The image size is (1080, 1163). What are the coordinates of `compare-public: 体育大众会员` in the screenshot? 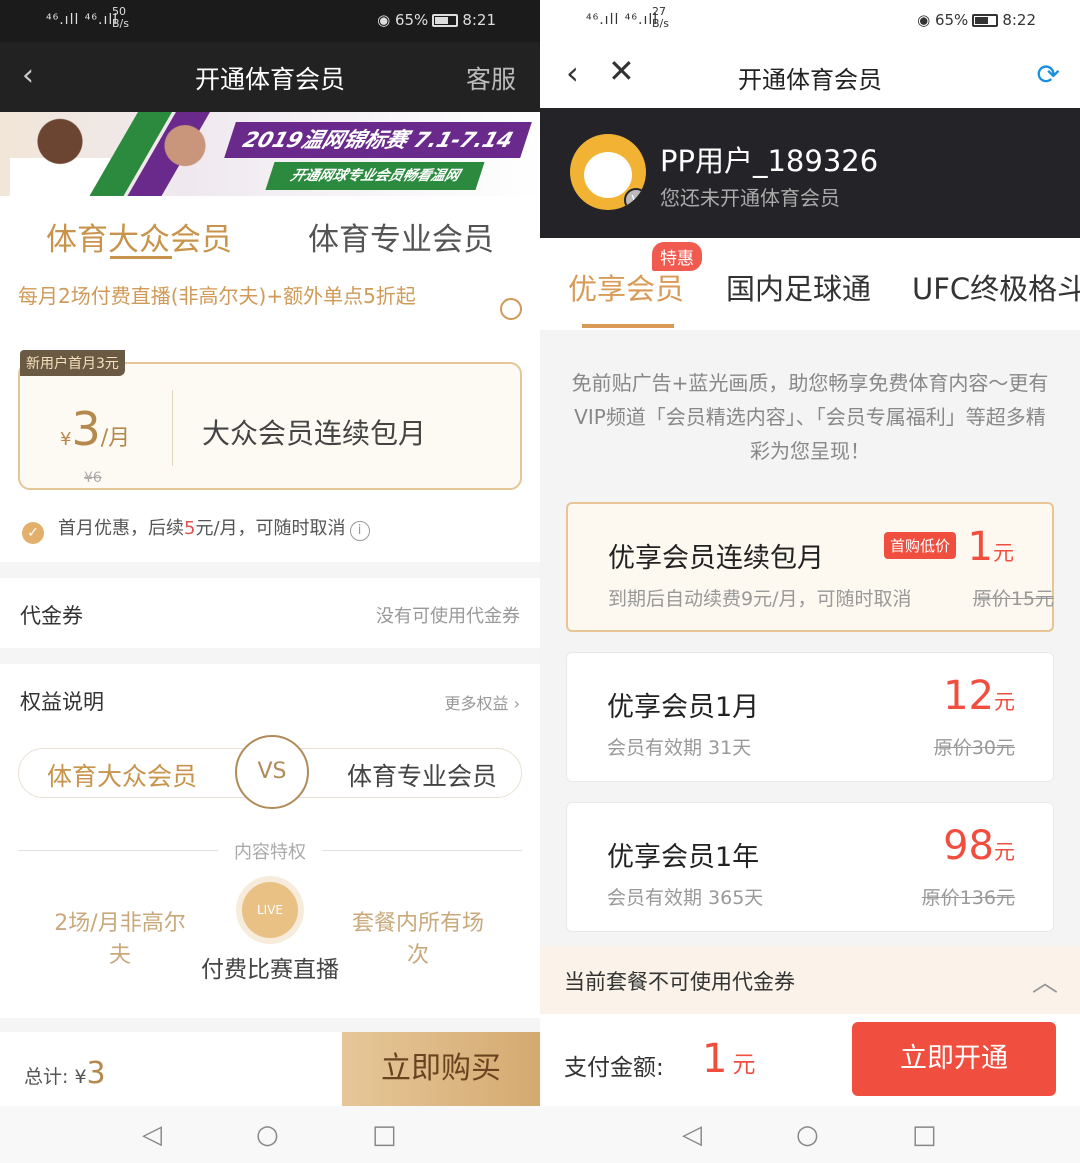 It's located at (122, 775).